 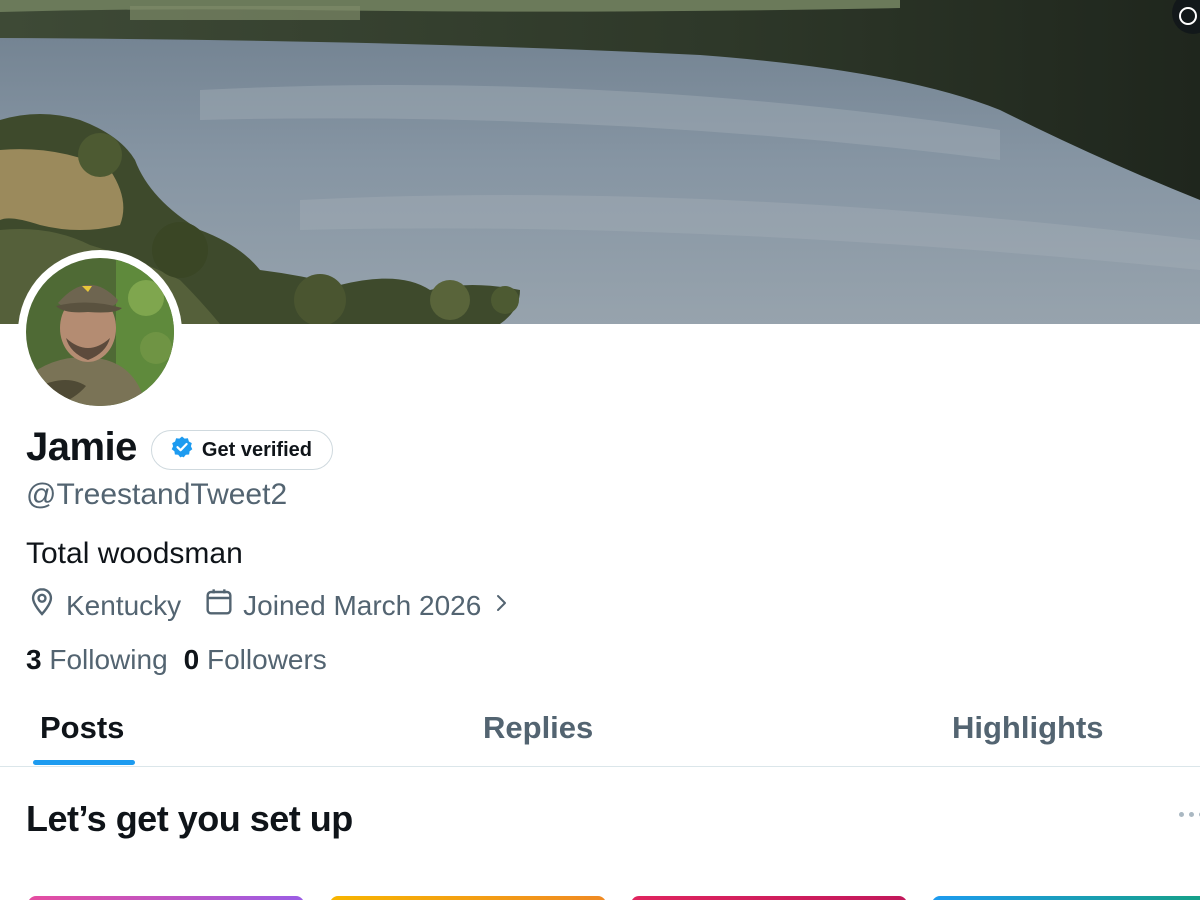 I want to click on followers-label: Followers, so click(x=267, y=659).